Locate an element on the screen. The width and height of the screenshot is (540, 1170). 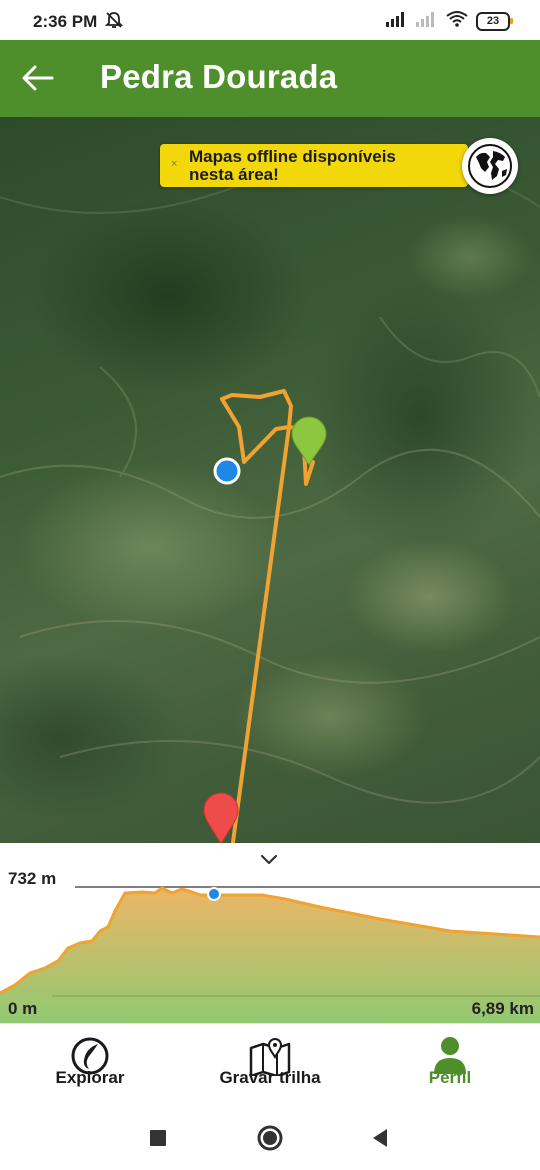
globe-icon is located at coordinates (490, 166).